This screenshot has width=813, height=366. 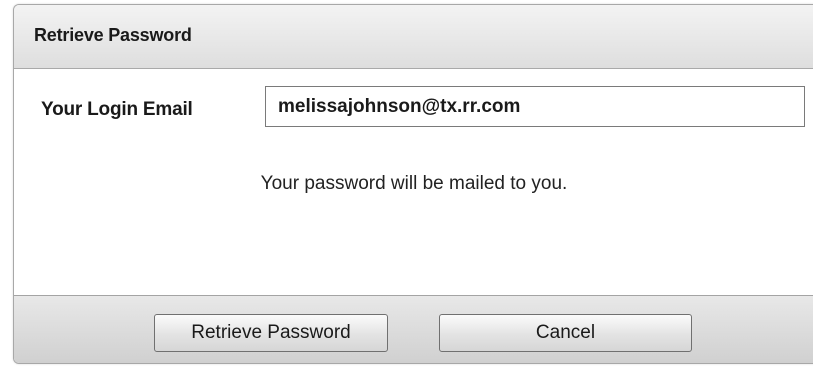 I want to click on dialog-title: Retrieve Password, so click(x=113, y=35).